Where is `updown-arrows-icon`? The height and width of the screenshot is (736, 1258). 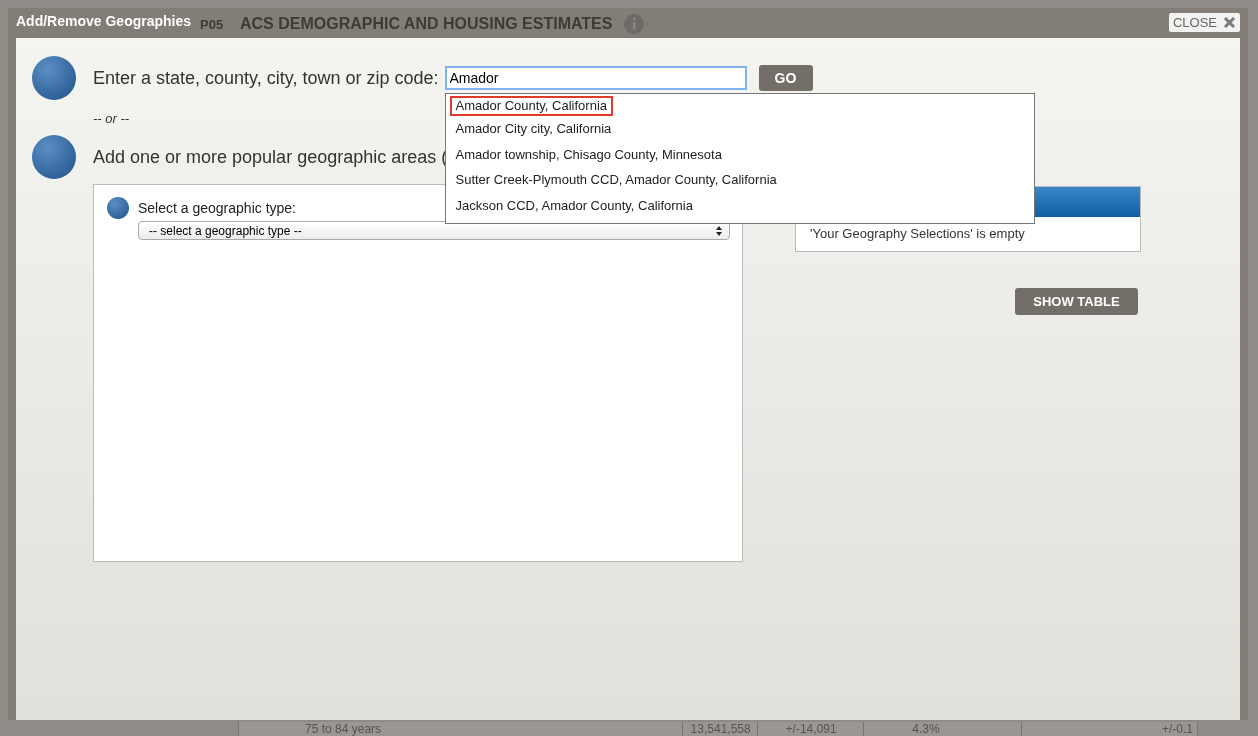
updown-arrows-icon is located at coordinates (719, 230).